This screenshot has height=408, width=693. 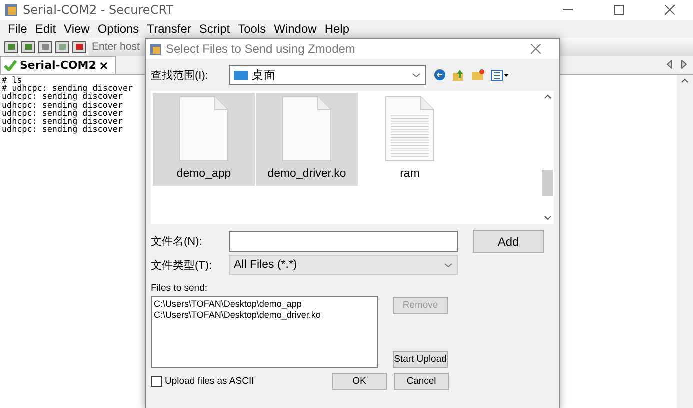 What do you see at coordinates (619, 10) in the screenshot?
I see `maximize-icon` at bounding box center [619, 10].